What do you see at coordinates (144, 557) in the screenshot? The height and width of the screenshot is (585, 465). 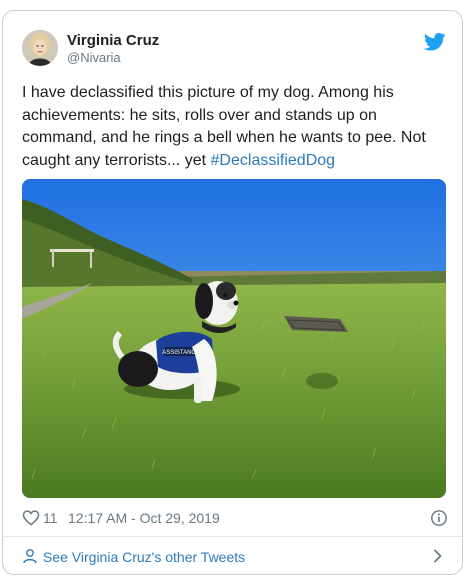 I see `other-tweets-label: See Virginia Cruz's other Tweets` at bounding box center [144, 557].